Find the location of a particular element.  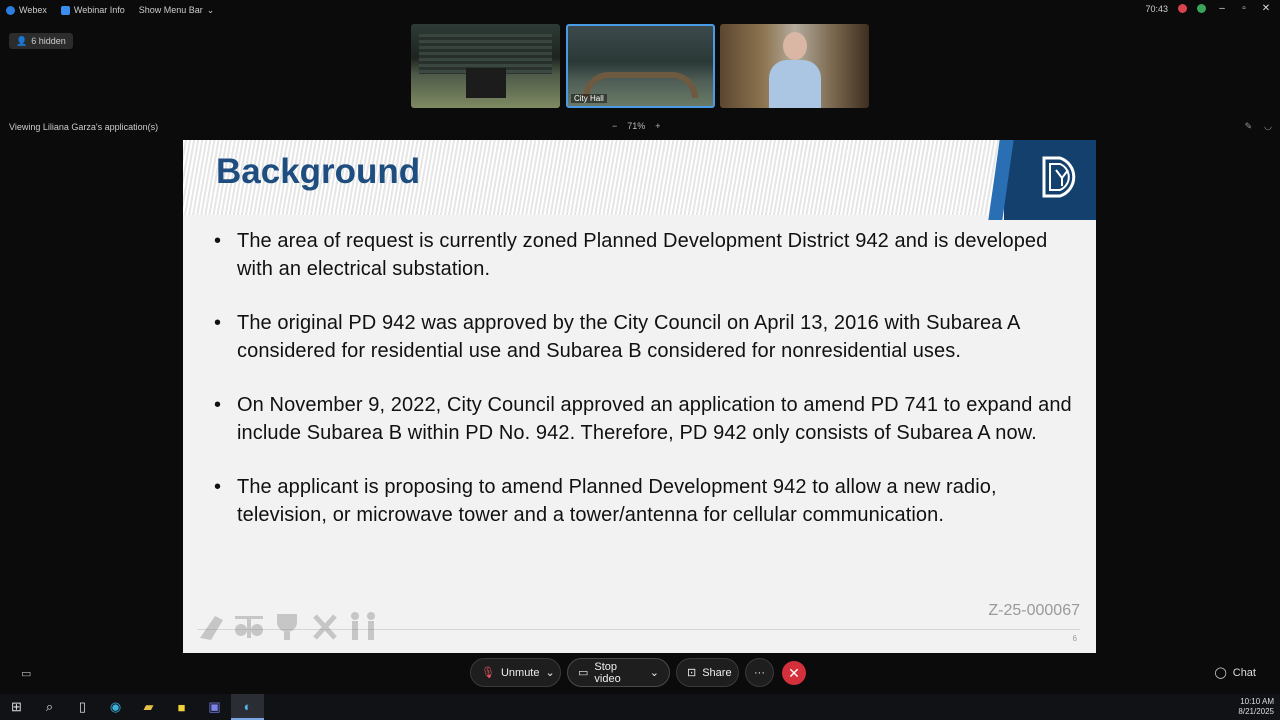

windows-icon: ⊞ is located at coordinates (16, 706).